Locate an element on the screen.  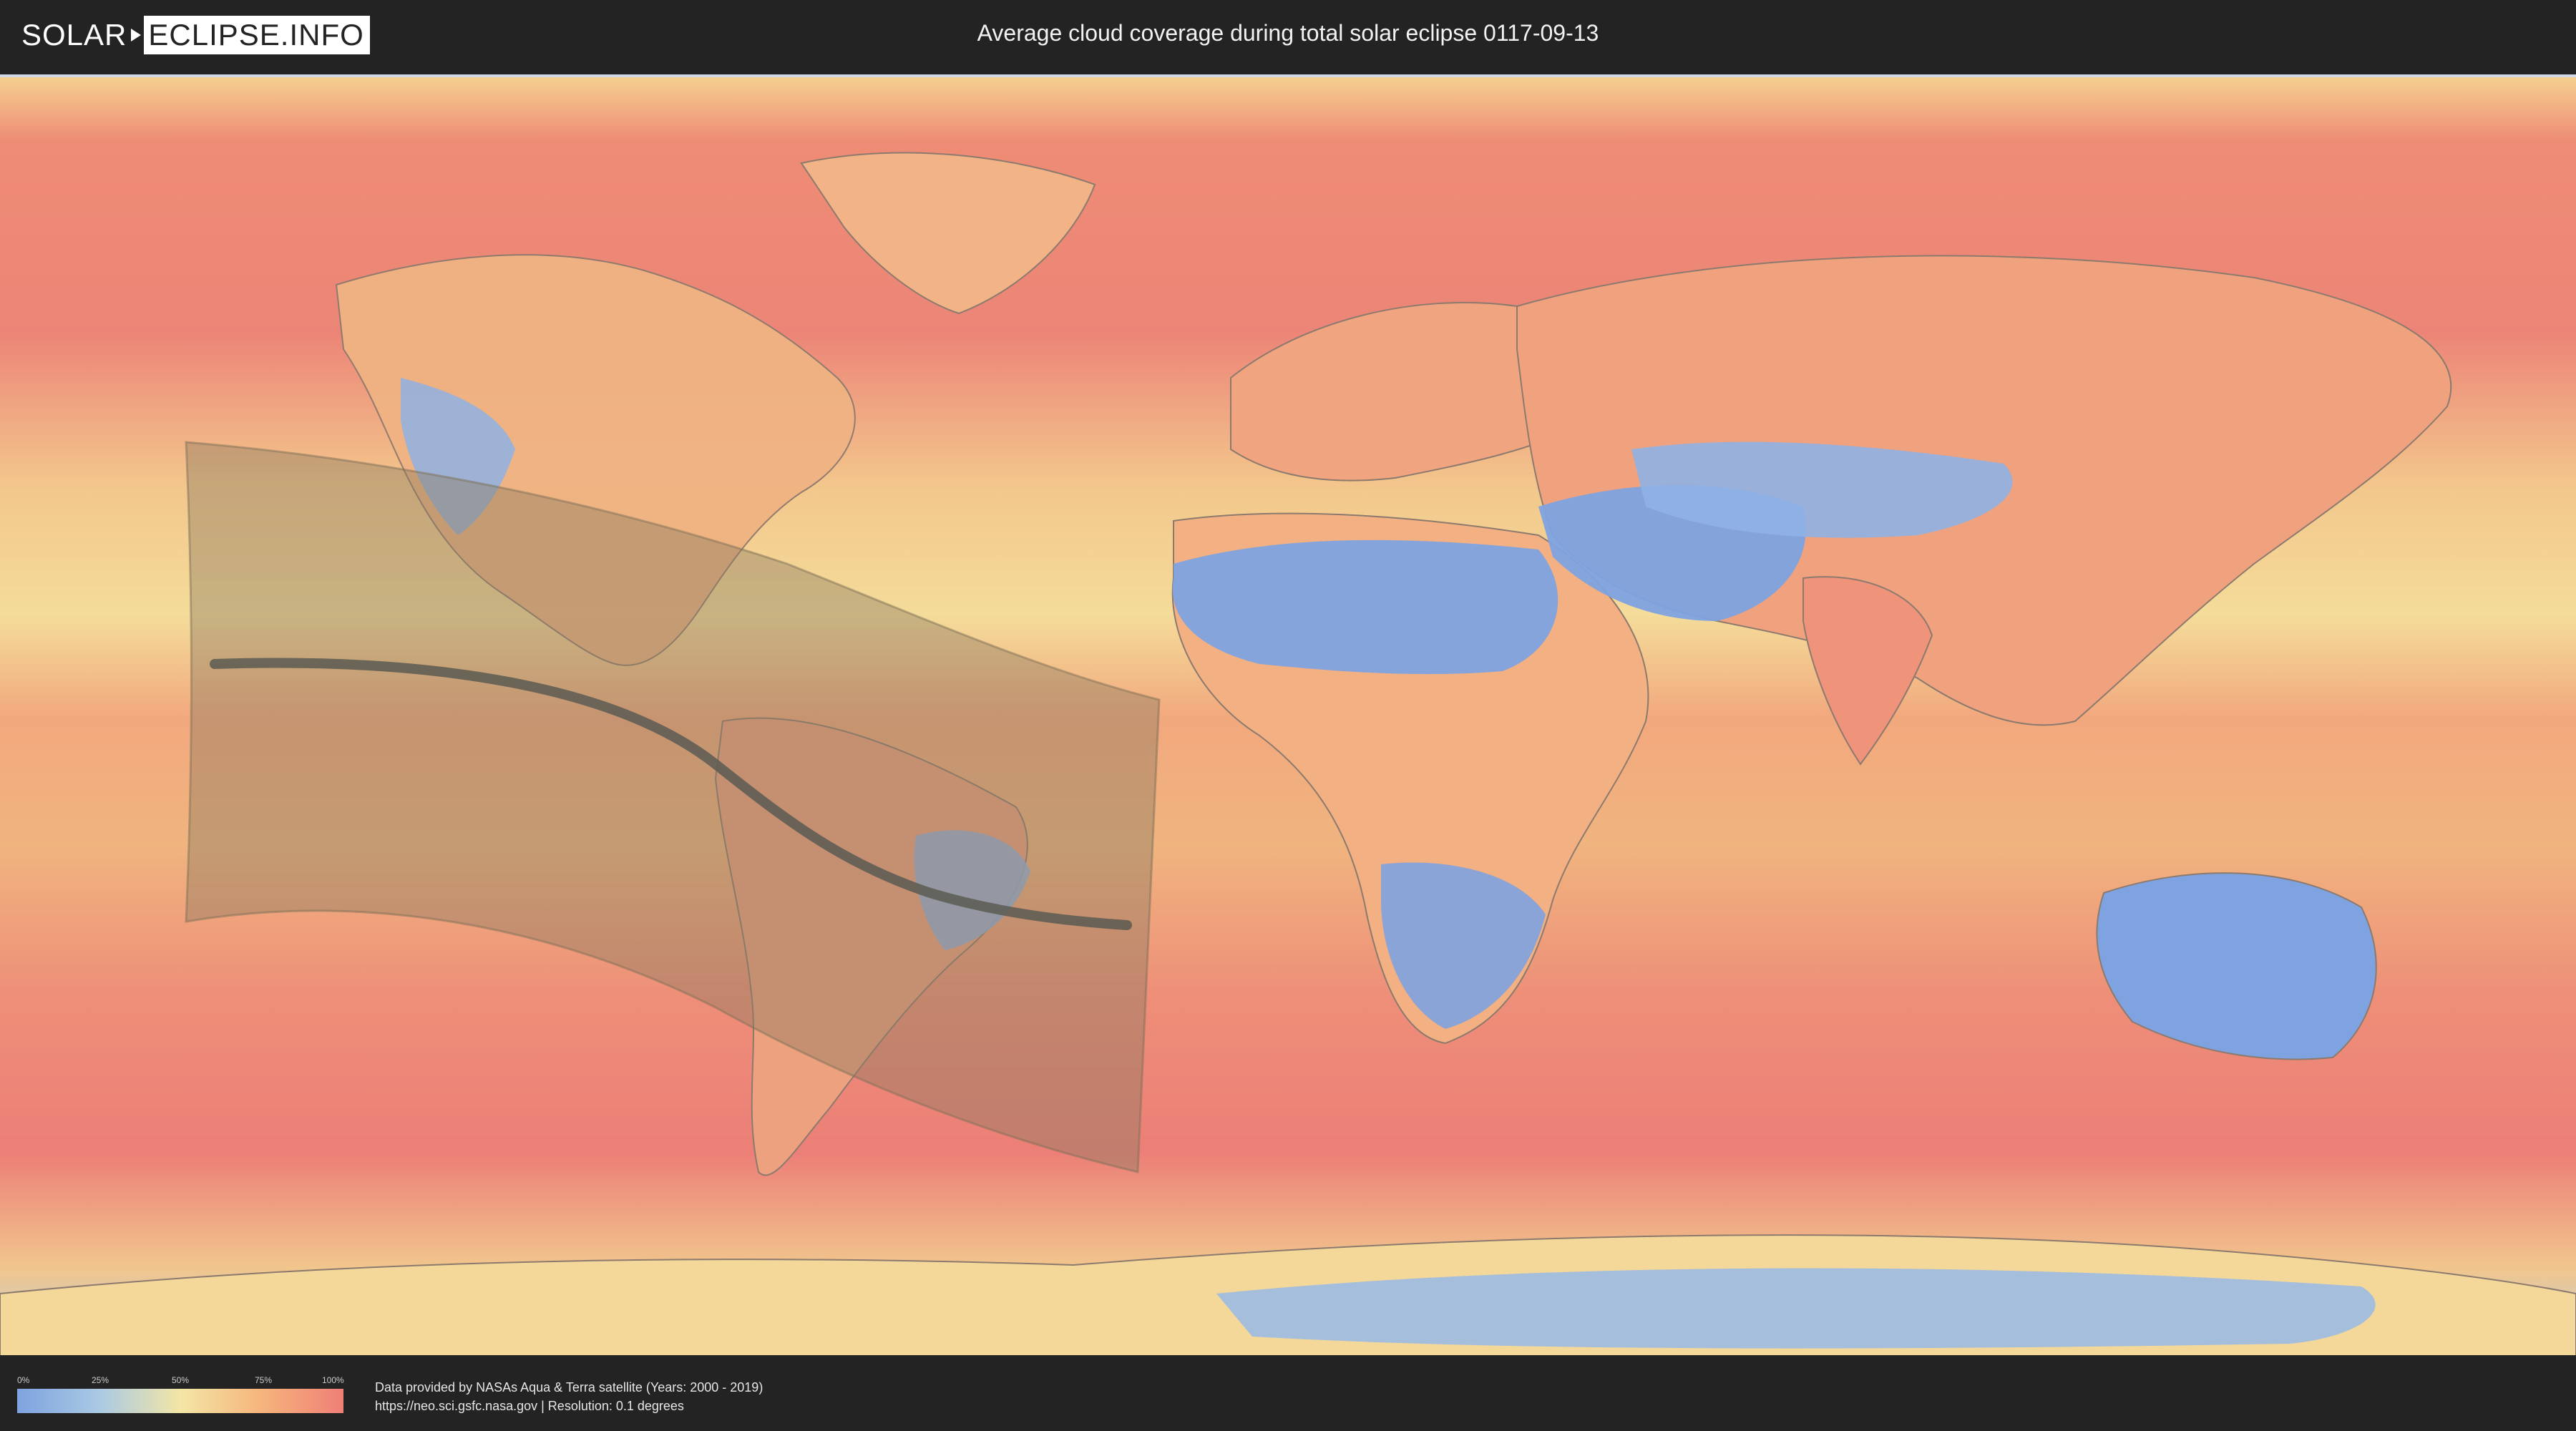
legend-tick-labels: 0% 25% 50% 75% 100% is located at coordinates (180, 1381).